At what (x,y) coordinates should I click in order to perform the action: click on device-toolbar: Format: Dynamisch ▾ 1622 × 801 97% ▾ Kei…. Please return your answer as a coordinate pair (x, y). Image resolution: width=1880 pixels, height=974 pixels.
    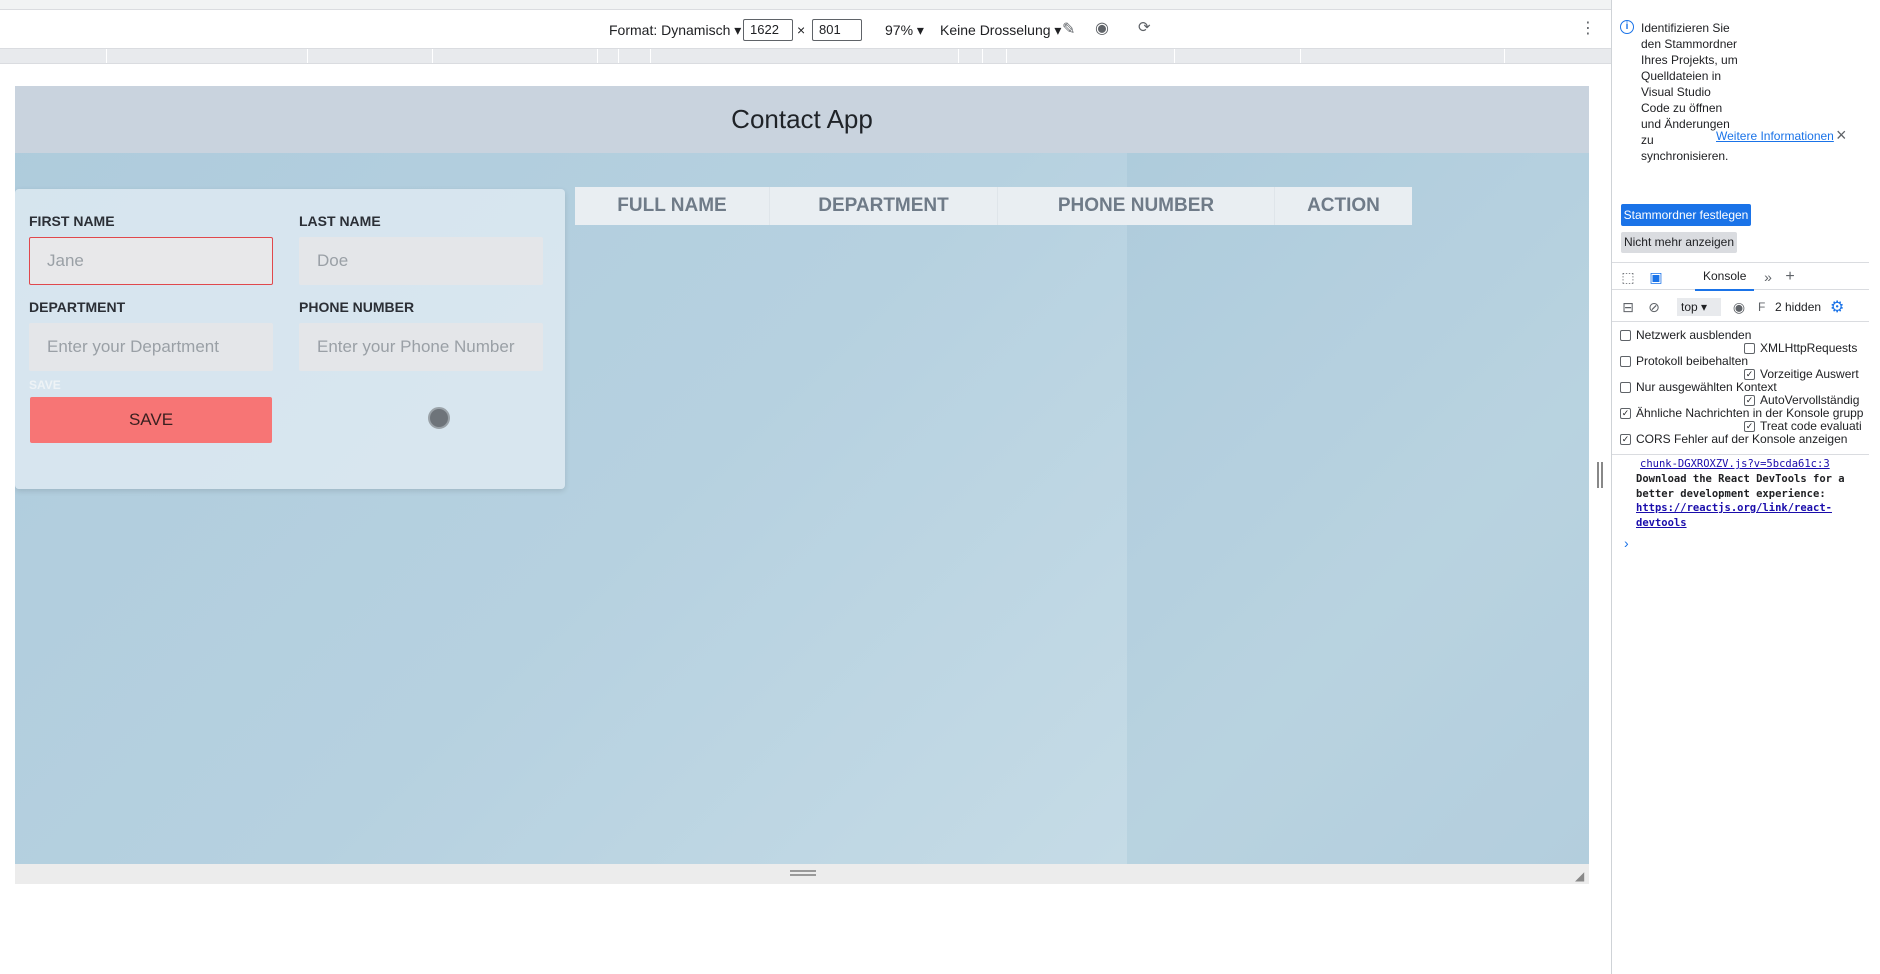
    Looking at the image, I should click on (806, 29).